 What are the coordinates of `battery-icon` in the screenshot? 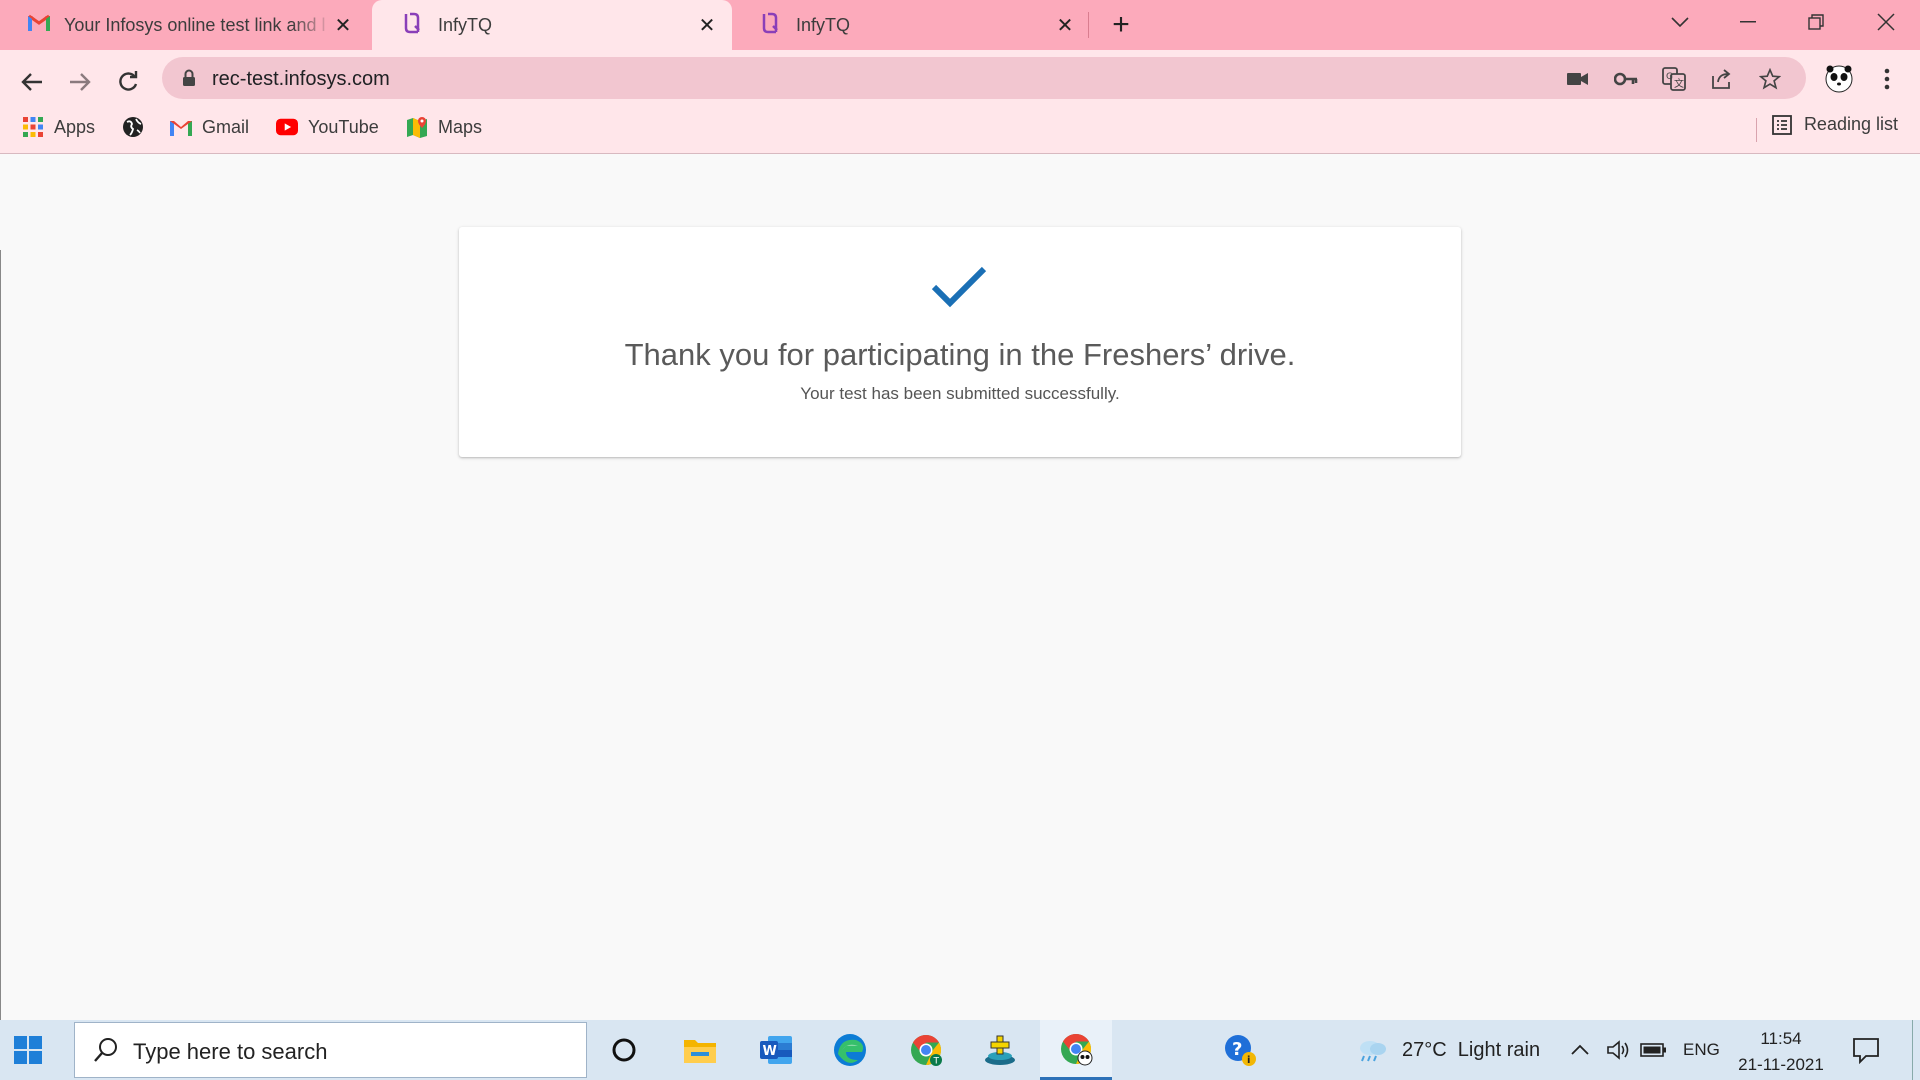 It's located at (1654, 1050).